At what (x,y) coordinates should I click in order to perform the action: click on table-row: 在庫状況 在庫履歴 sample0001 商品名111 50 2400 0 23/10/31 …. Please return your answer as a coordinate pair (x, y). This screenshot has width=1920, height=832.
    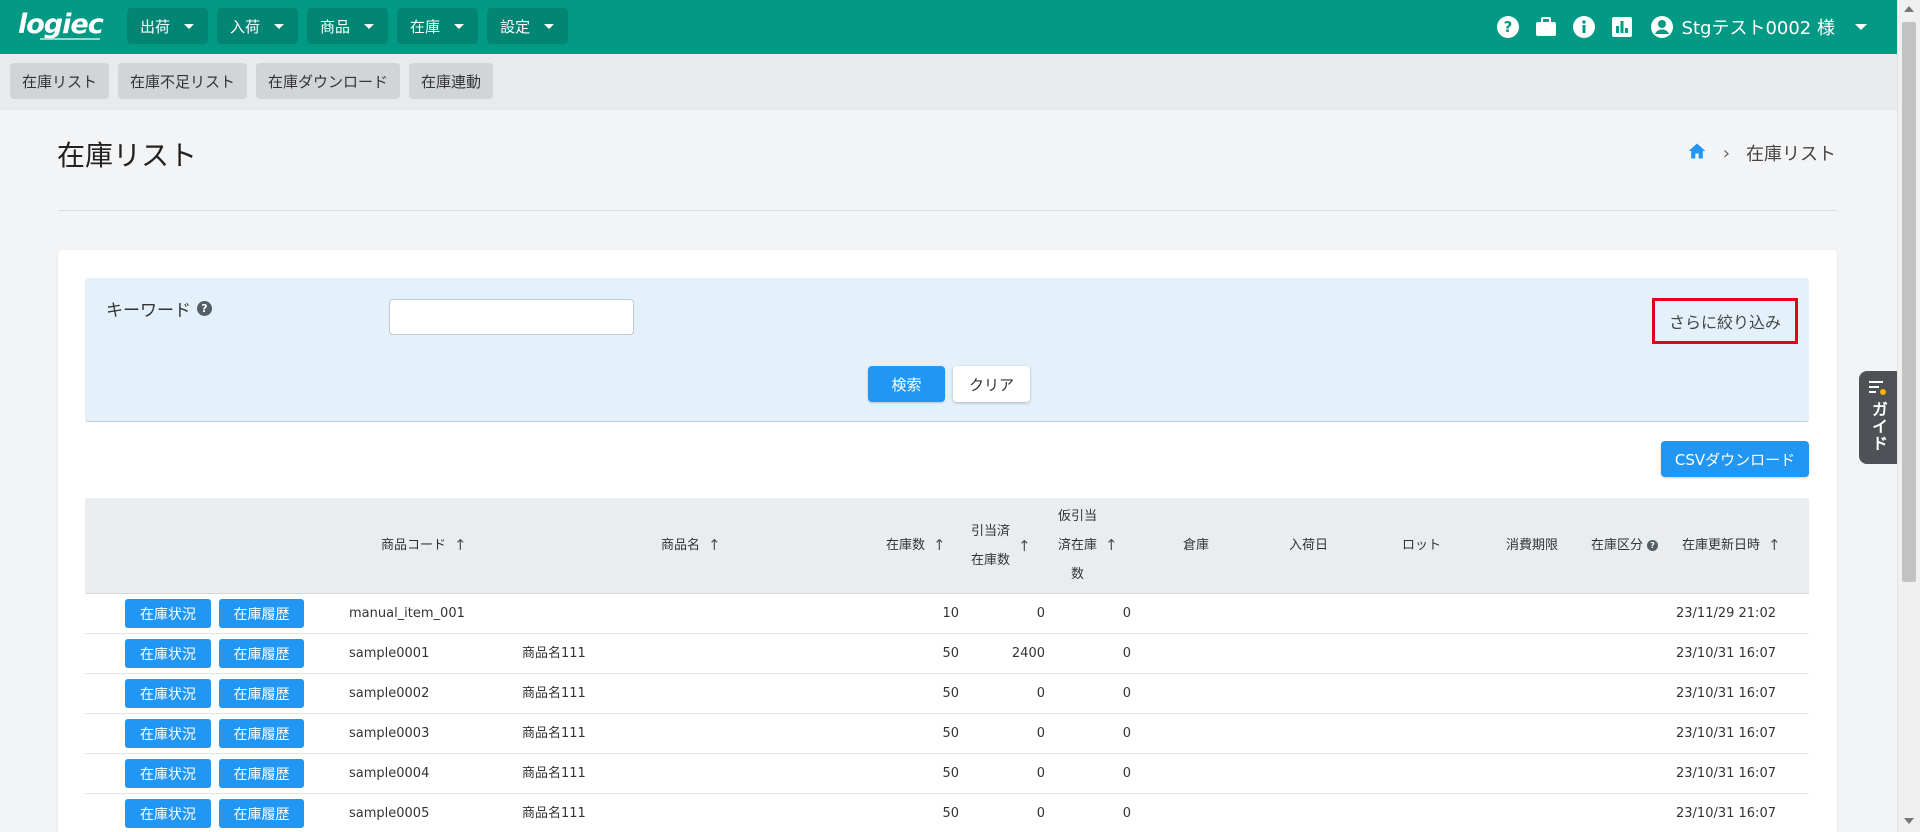
    Looking at the image, I should click on (947, 654).